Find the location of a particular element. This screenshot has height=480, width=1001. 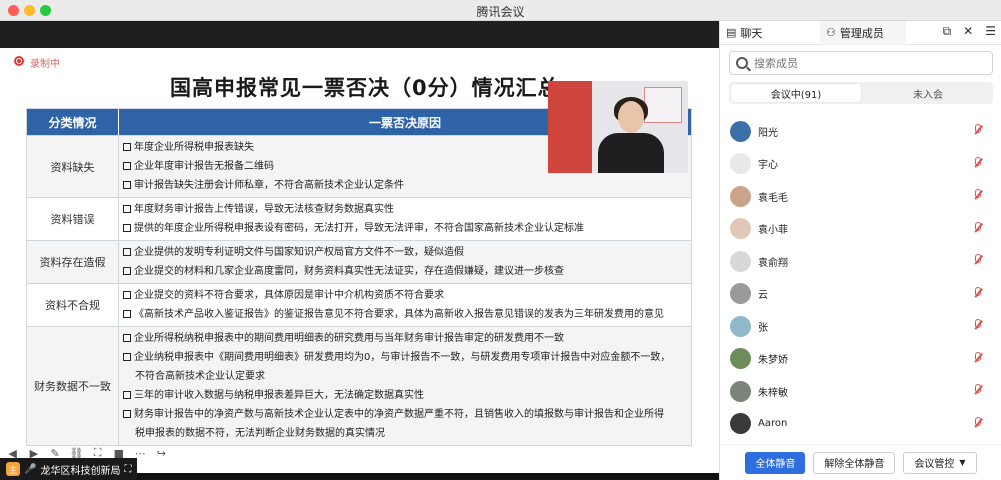

member-name: 宇心 is located at coordinates (768, 166).